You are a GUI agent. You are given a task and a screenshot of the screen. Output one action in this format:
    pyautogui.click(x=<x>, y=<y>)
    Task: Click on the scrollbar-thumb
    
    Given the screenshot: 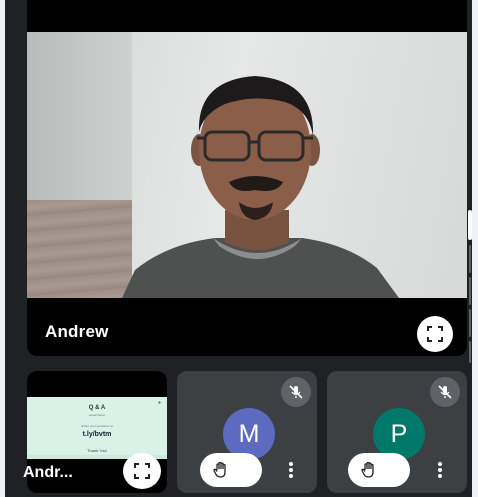 What is the action you would take?
    pyautogui.click(x=470, y=225)
    